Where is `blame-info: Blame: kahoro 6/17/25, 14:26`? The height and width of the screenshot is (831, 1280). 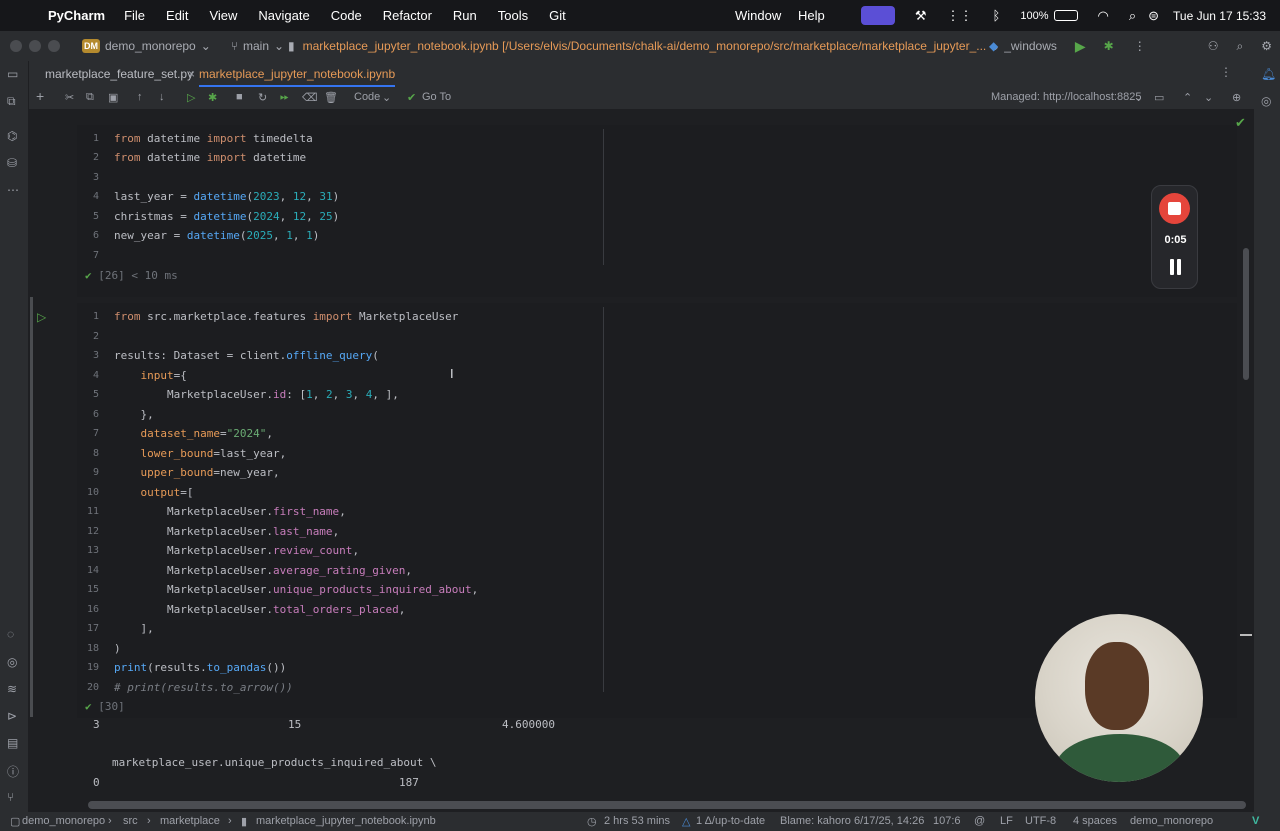
blame-info: Blame: kahoro 6/17/25, 14:26 is located at coordinates (852, 821).